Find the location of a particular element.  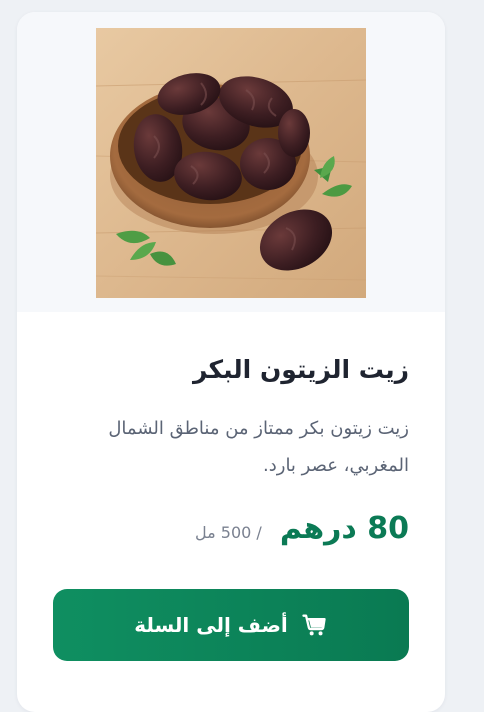

product-unit: / 500 مل is located at coordinates (228, 532).